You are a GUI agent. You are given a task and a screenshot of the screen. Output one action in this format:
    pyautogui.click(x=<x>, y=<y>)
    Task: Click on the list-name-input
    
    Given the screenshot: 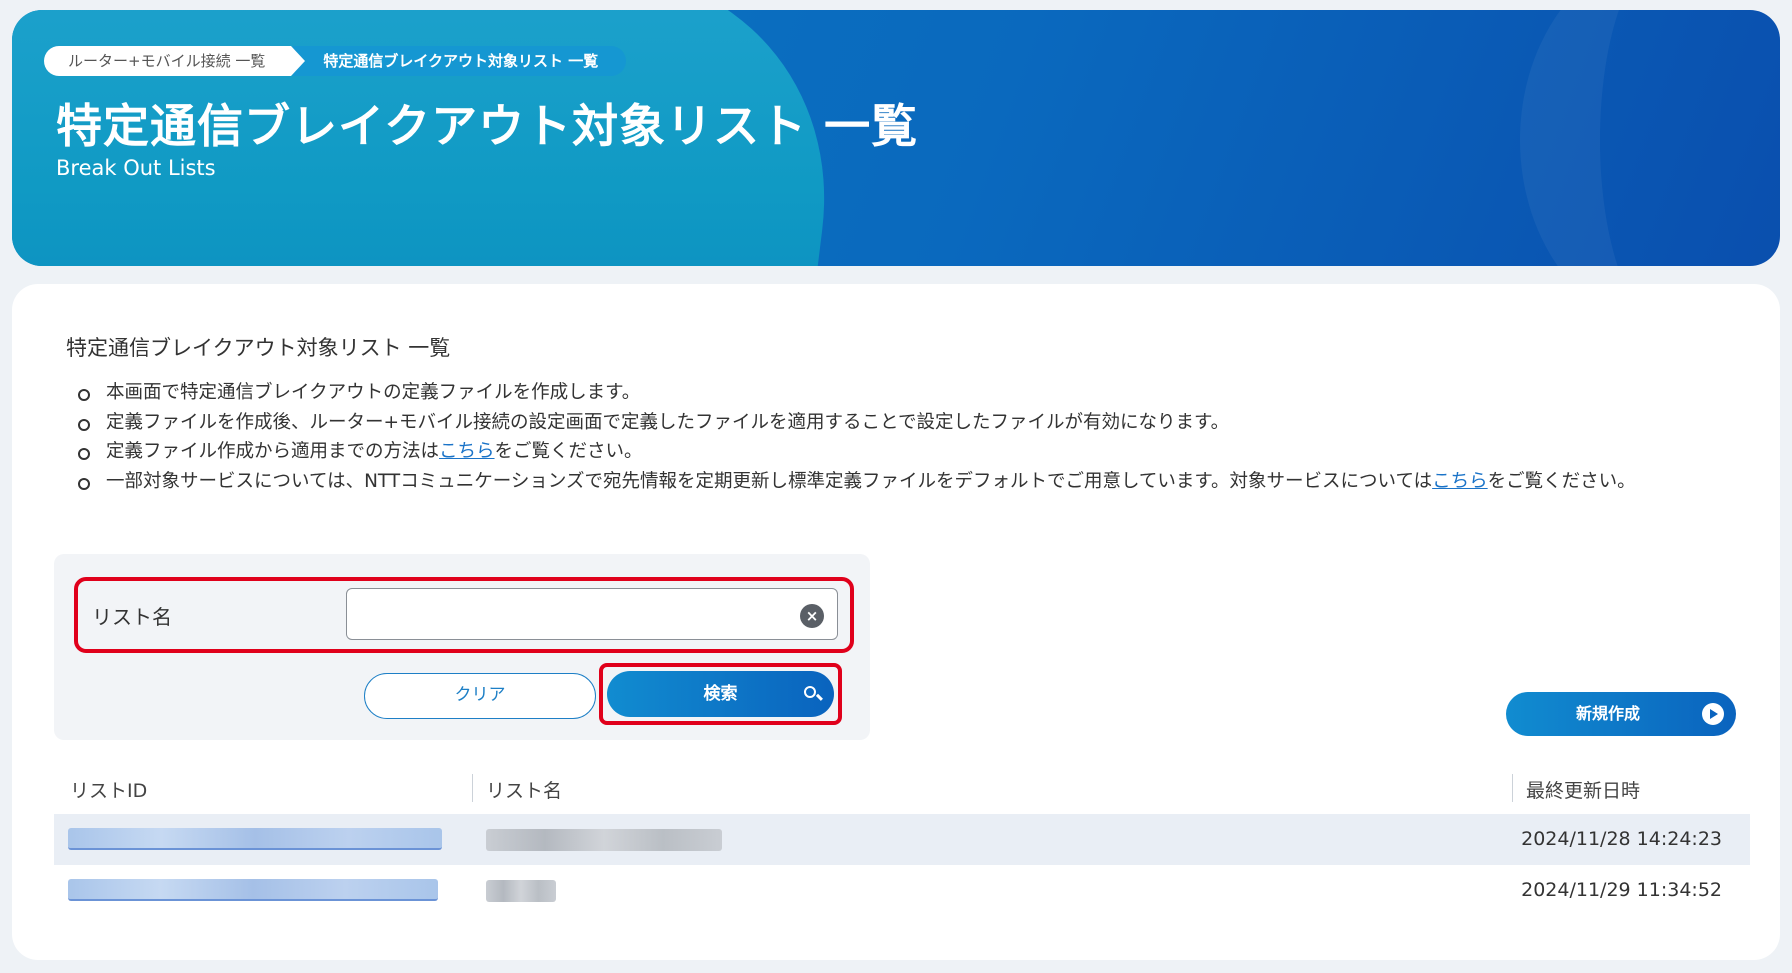 What is the action you would take?
    pyautogui.click(x=592, y=614)
    